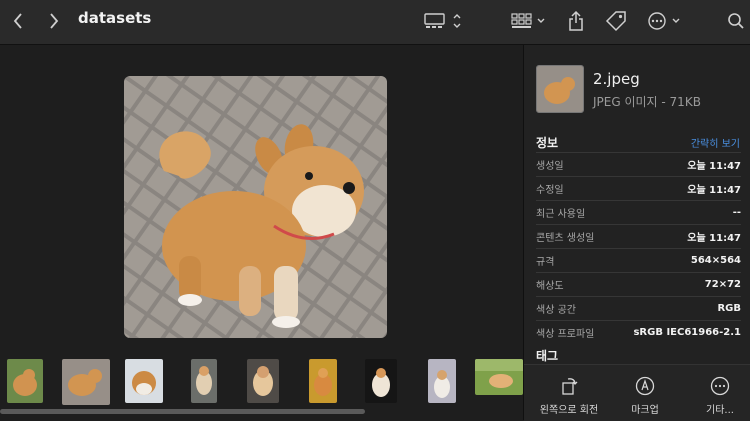  I want to click on info-value: RGB, so click(729, 308).